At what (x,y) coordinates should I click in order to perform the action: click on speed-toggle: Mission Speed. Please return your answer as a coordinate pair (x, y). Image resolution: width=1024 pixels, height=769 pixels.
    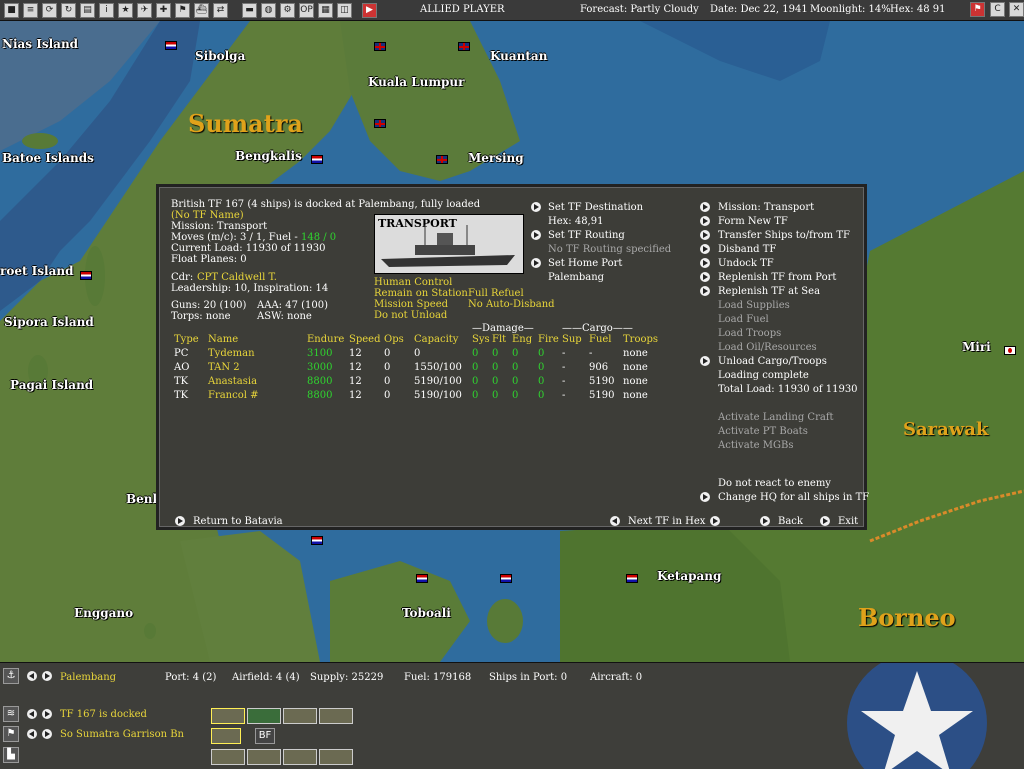
    Looking at the image, I should click on (411, 304).